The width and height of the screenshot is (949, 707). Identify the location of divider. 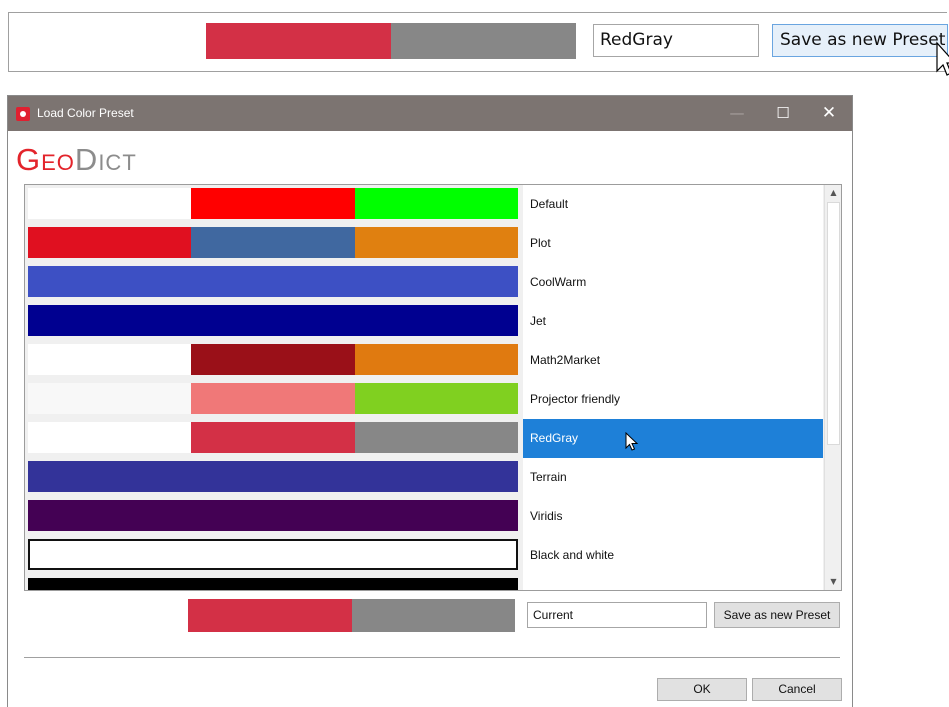
(432, 658).